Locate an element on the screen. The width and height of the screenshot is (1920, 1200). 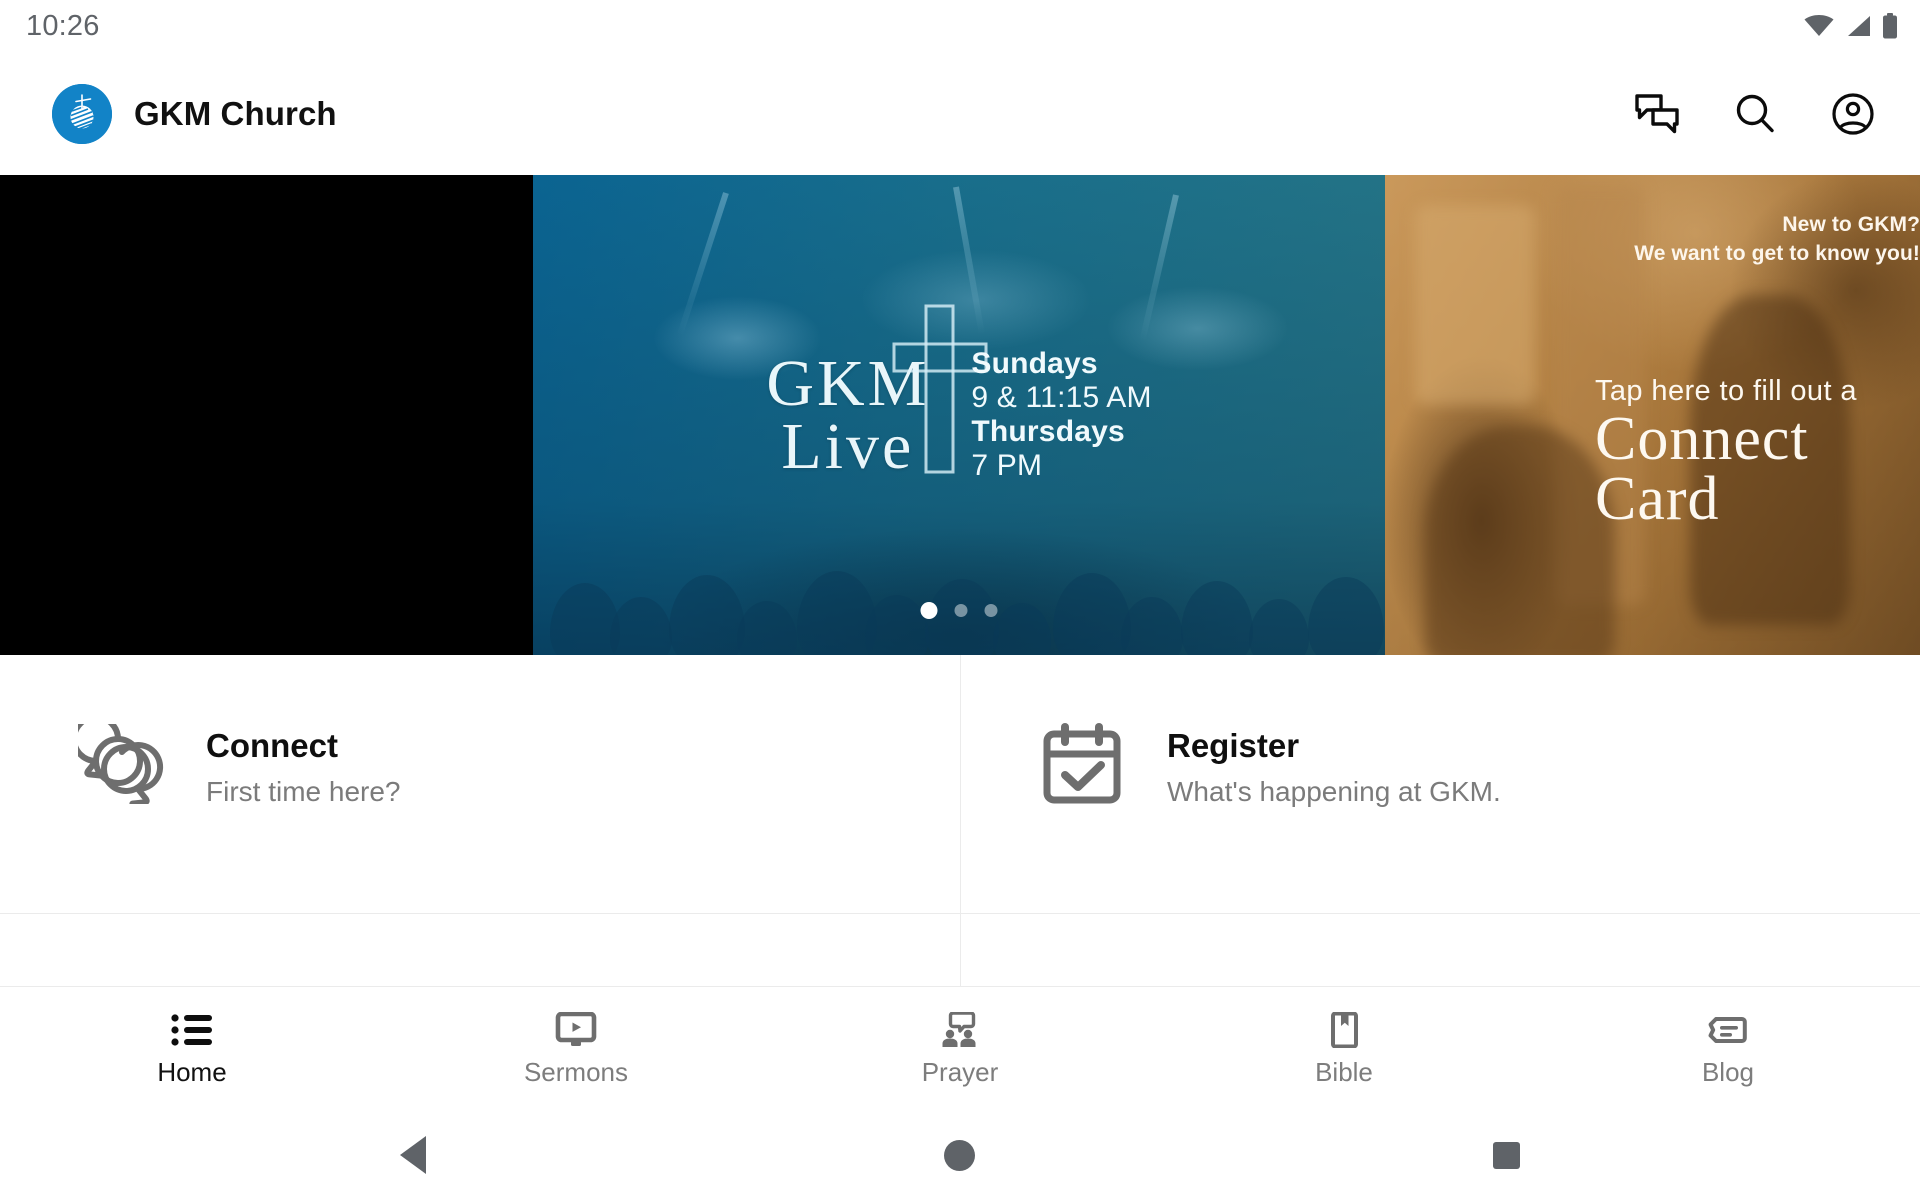
gkm-live-times: Sundays 9 & 11:15 AM Thursdays 7 PM is located at coordinates (1044, 415).